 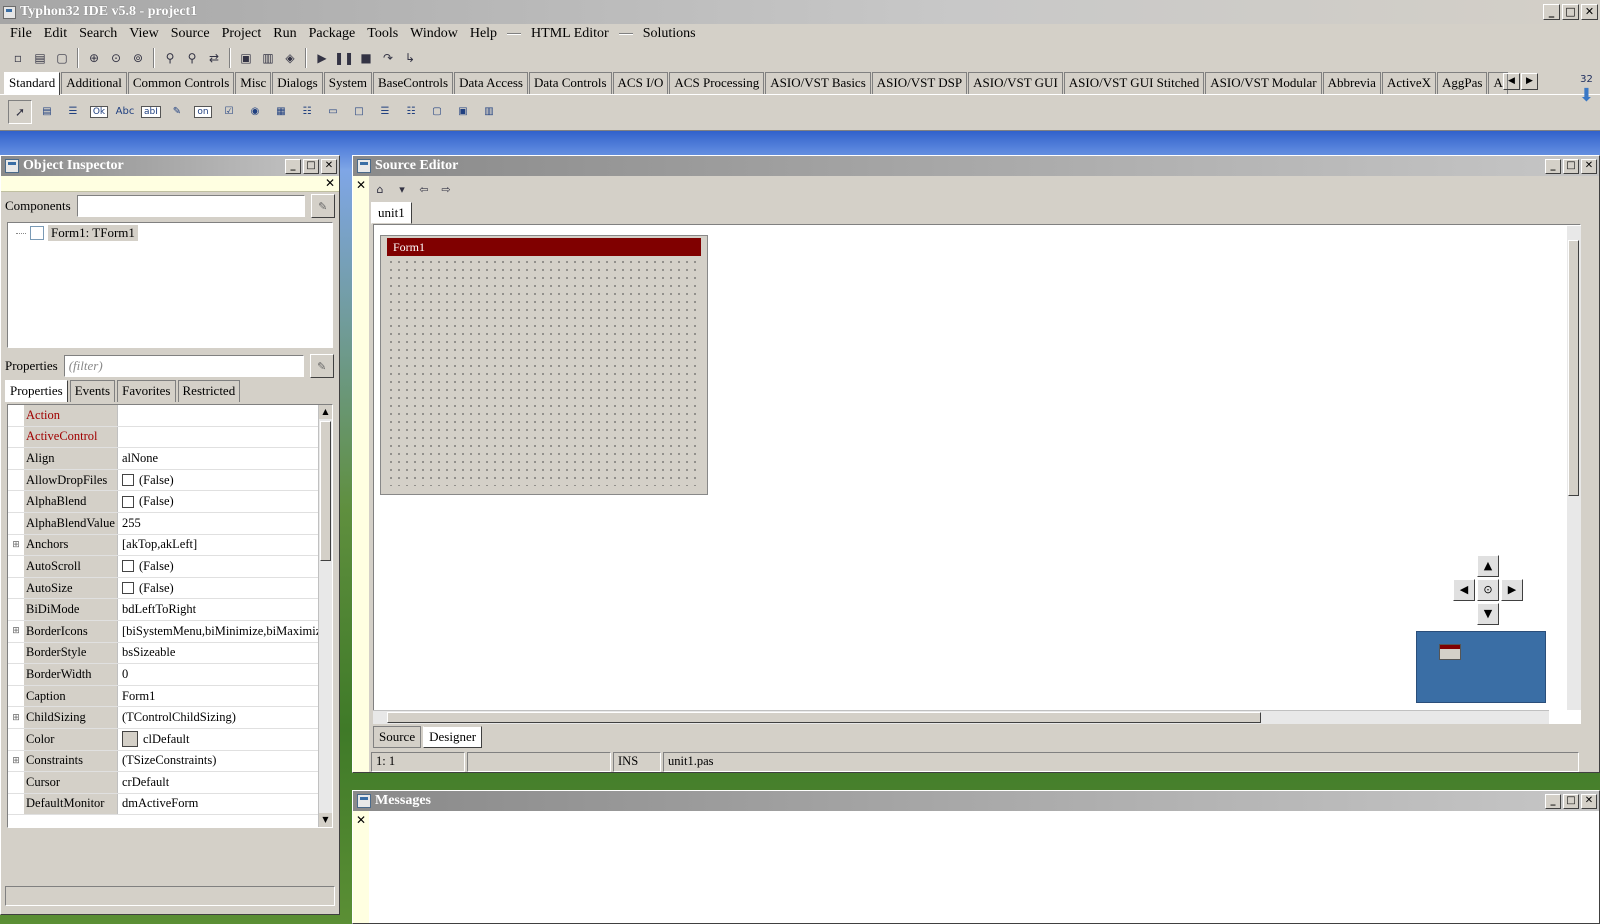 I want to click on palette-tab-dialogs: Dialogs, so click(x=297, y=83).